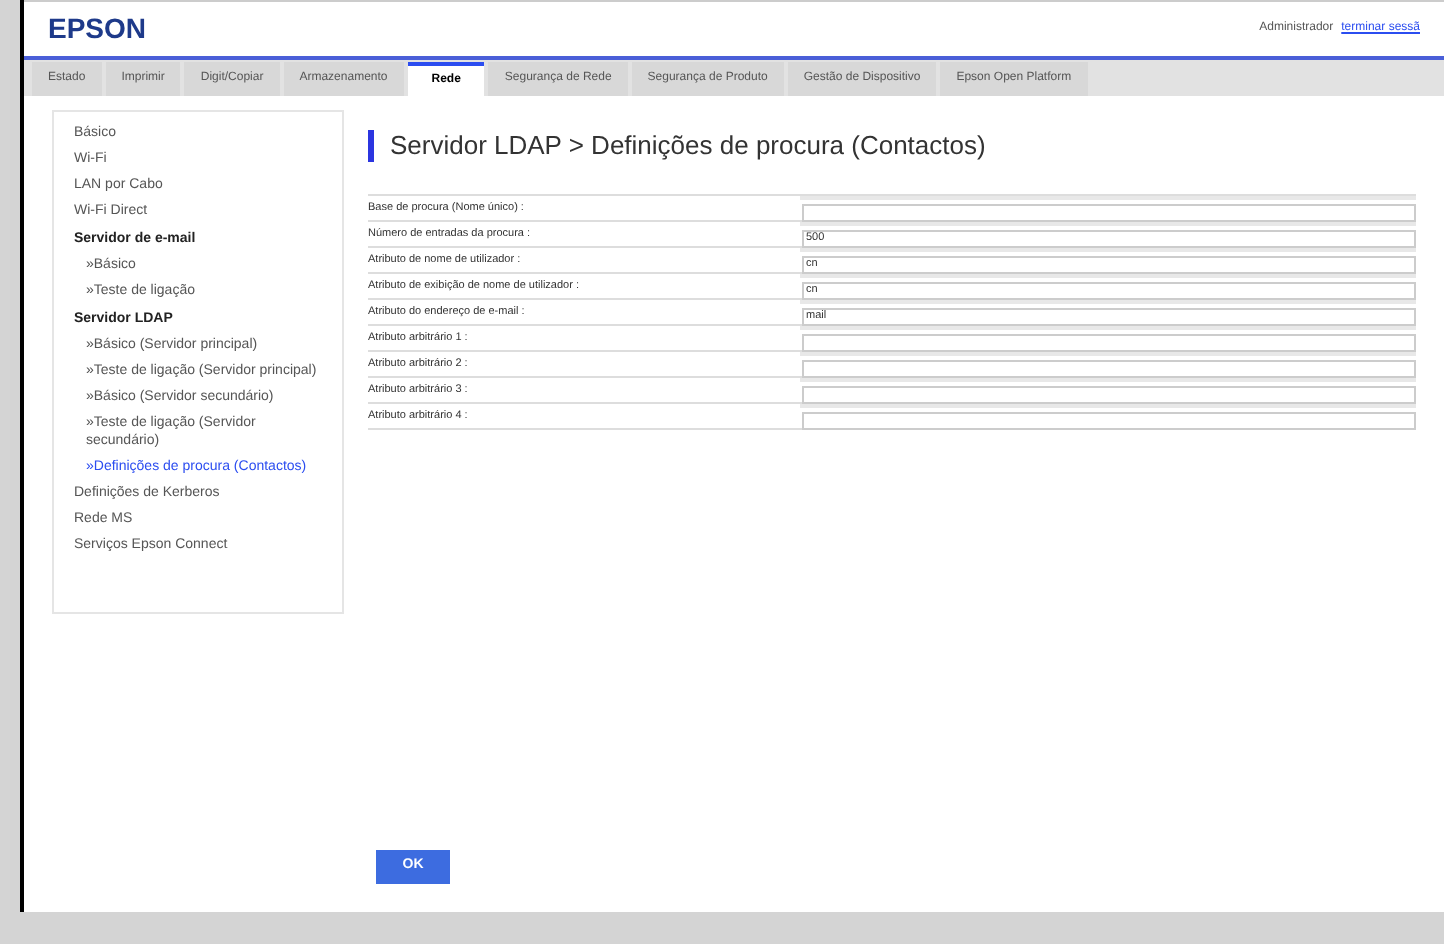 This screenshot has height=944, width=1444. What do you see at coordinates (688, 146) in the screenshot?
I see `page-title: Servidor LDAP > Definições de procura (Contactos)` at bounding box center [688, 146].